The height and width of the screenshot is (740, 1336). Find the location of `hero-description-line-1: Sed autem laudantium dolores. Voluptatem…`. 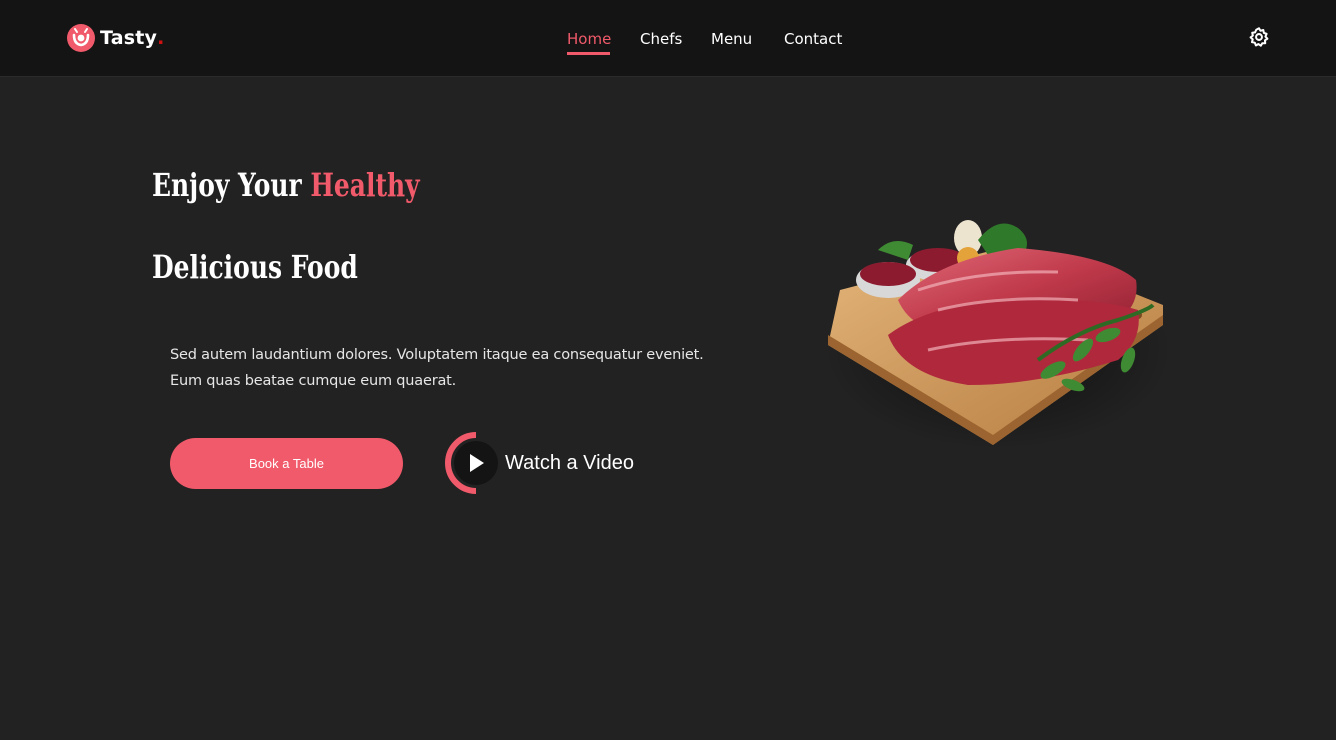

hero-description-line-1: Sed autem laudantium dolores. Voluptatem… is located at coordinates (437, 355).